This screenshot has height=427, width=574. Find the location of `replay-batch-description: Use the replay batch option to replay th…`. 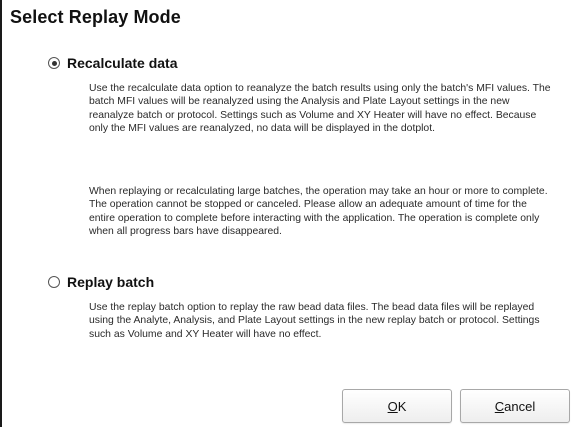

replay-batch-description: Use the replay batch option to replay th… is located at coordinates (314, 321).